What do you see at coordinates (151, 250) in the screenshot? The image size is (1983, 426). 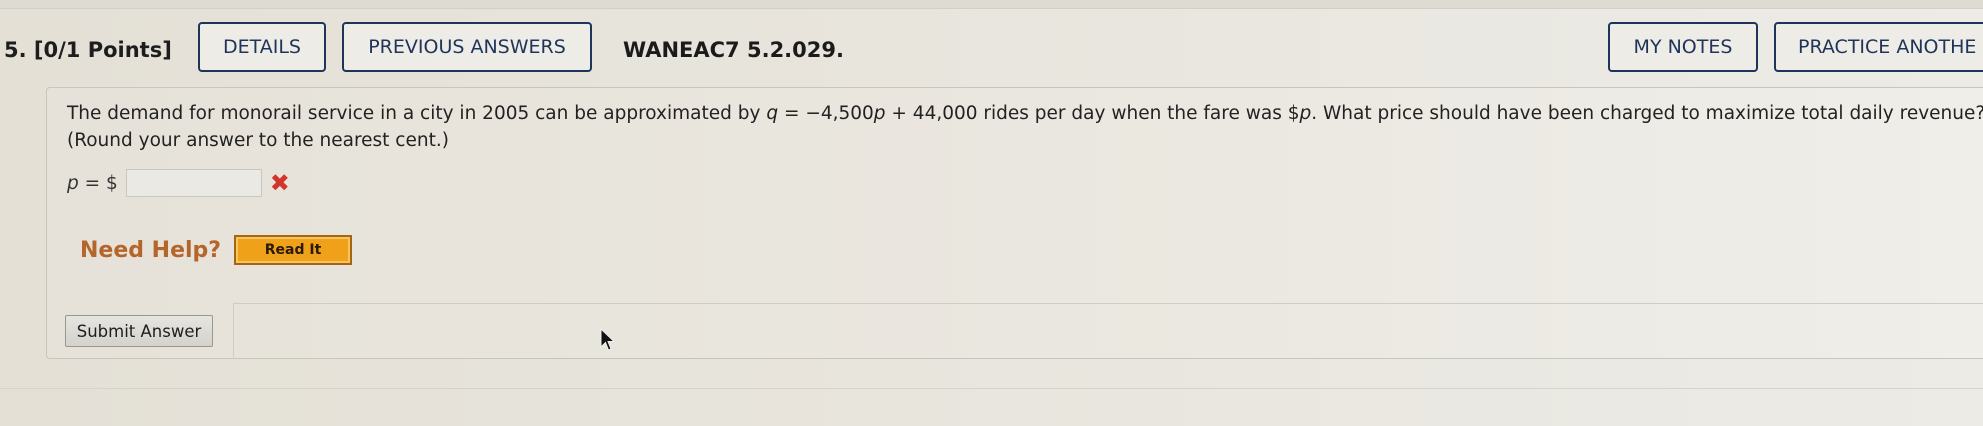 I see `need-help-label: Need Help?` at bounding box center [151, 250].